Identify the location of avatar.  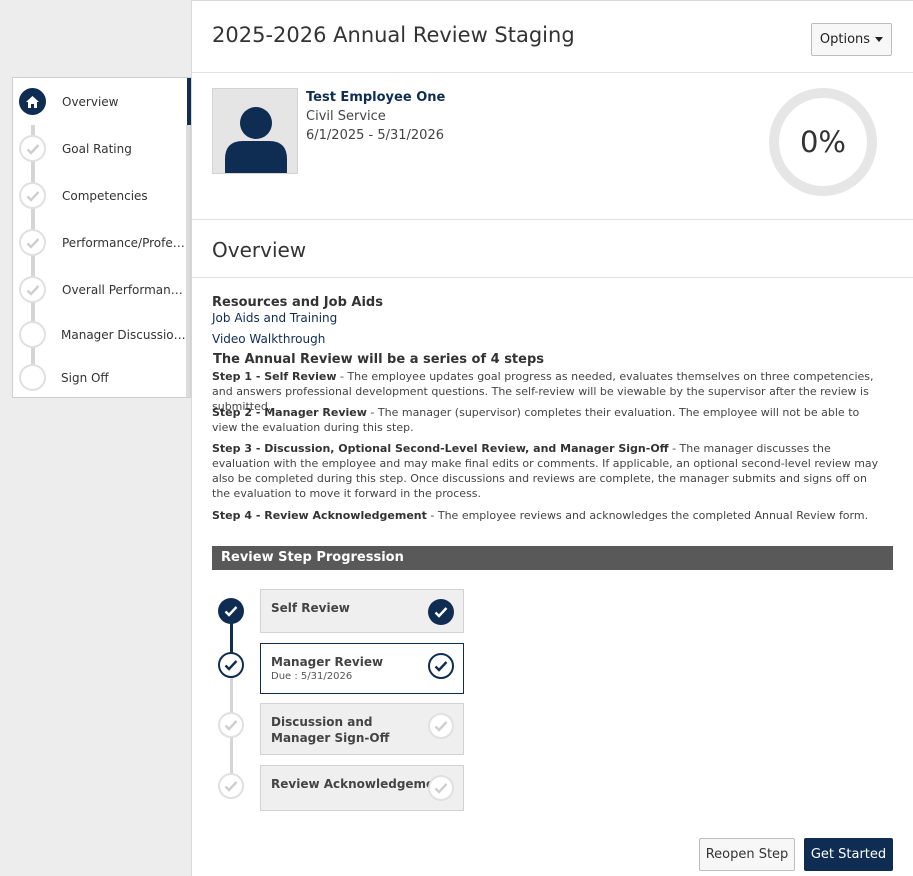
(255, 131).